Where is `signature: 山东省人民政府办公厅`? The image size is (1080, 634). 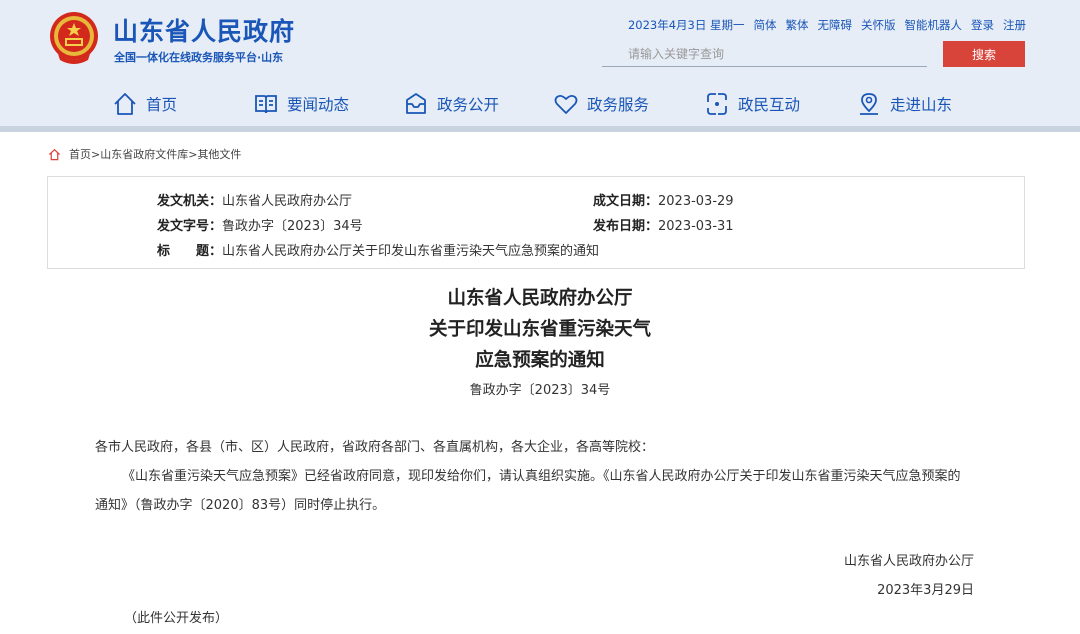 signature: 山东省人民政府办公厅 is located at coordinates (908, 561).